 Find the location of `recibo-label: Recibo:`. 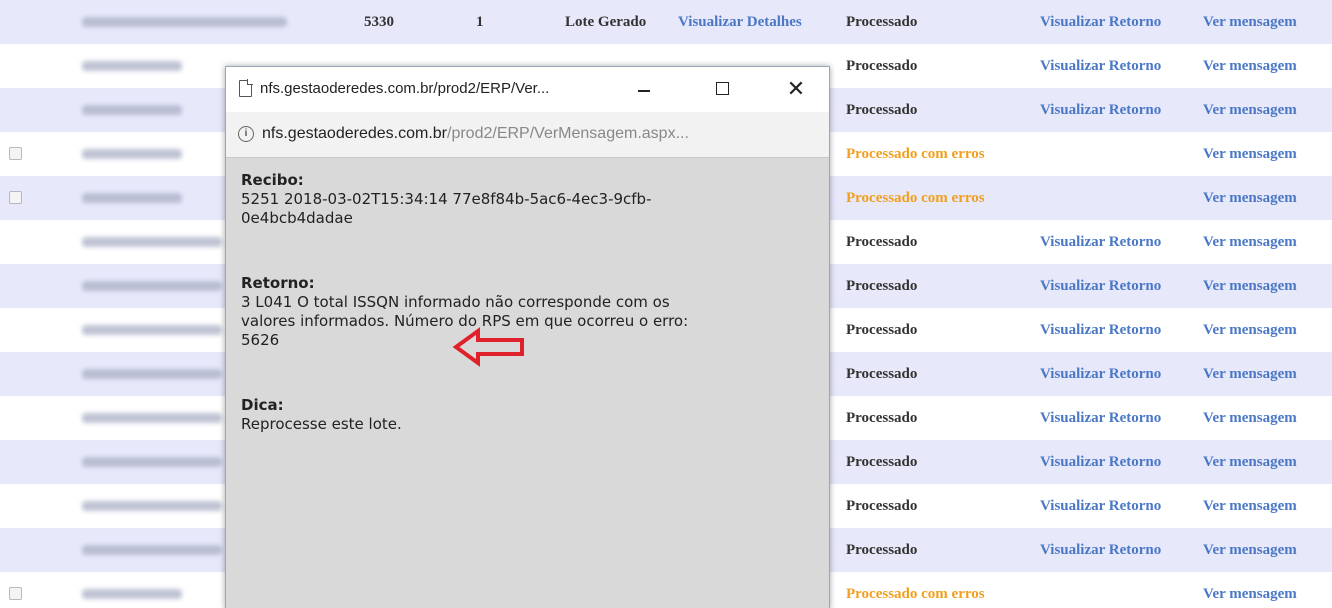

recibo-label: Recibo: is located at coordinates (272, 180).